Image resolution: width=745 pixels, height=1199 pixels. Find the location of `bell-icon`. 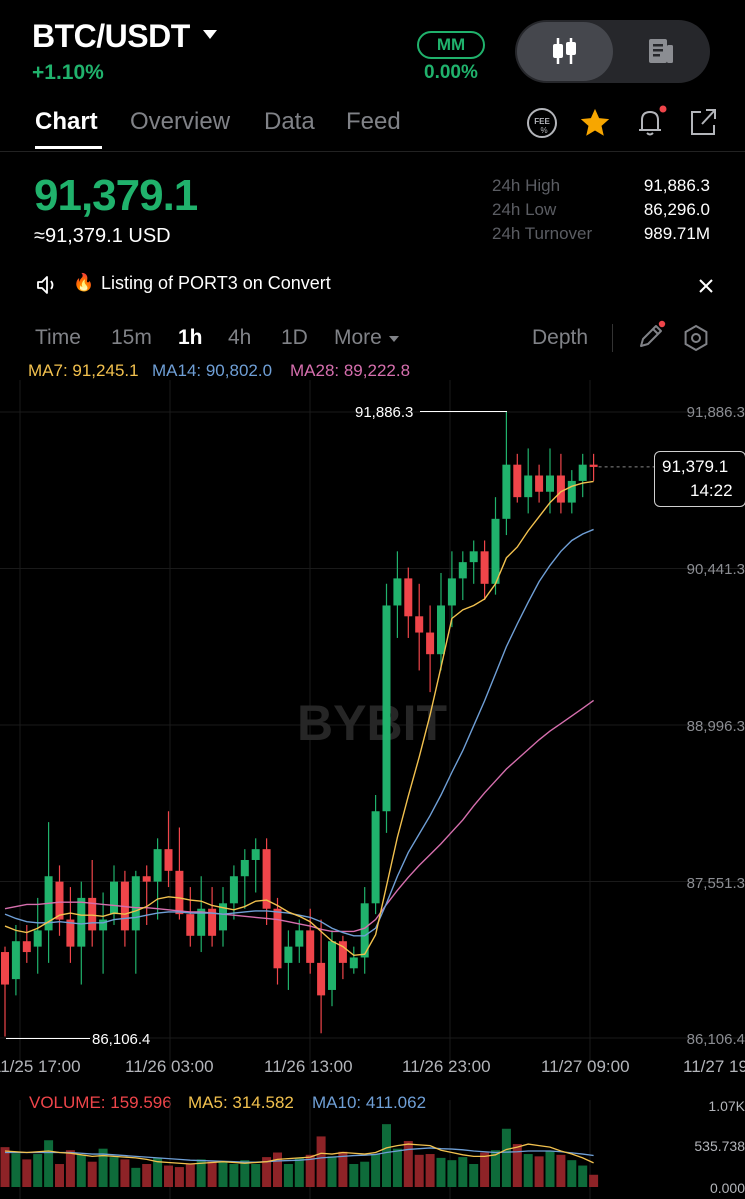

bell-icon is located at coordinates (651, 122).